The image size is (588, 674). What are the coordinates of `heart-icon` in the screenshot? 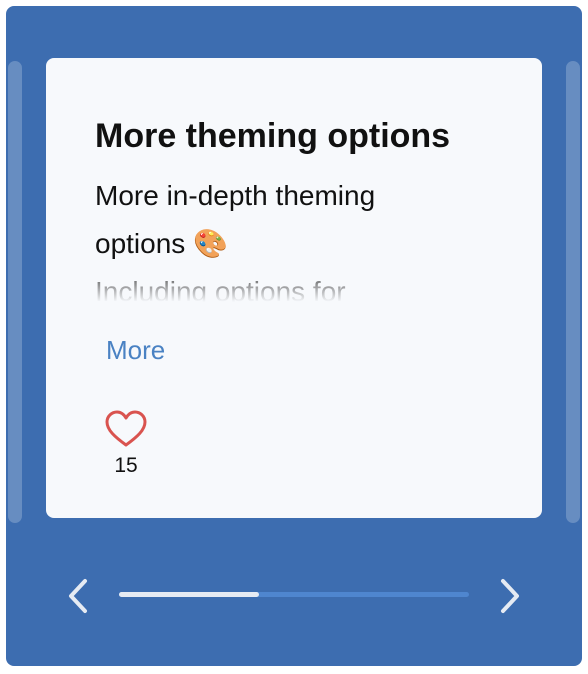 It's located at (126, 428).